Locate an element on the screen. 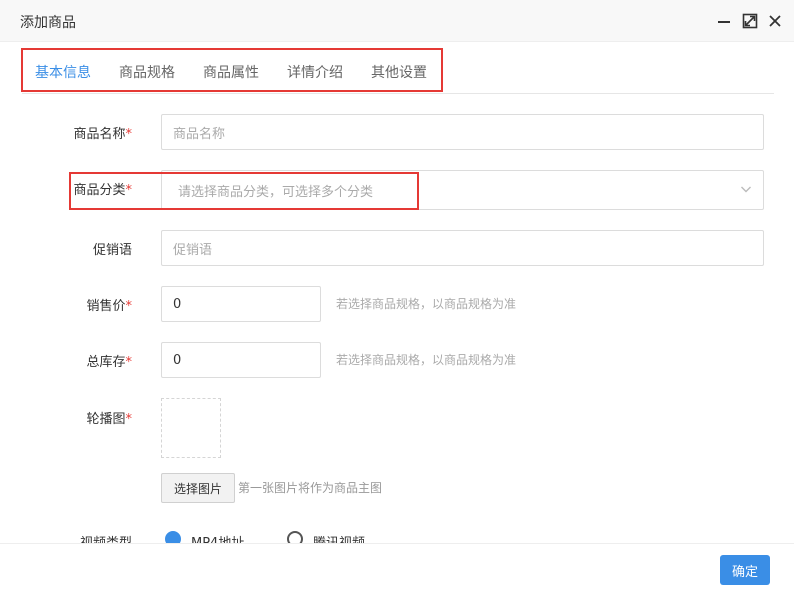  dialog-footer: 确定 is located at coordinates (397, 570).